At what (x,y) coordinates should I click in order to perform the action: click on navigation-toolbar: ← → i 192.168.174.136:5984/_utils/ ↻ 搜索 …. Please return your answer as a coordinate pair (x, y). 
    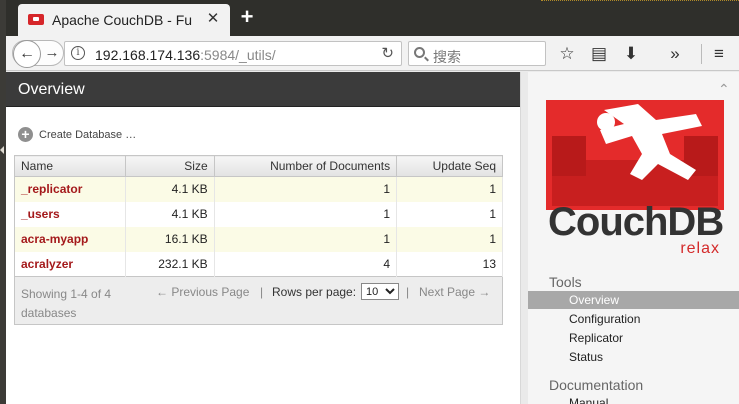
    Looking at the image, I should click on (372, 53).